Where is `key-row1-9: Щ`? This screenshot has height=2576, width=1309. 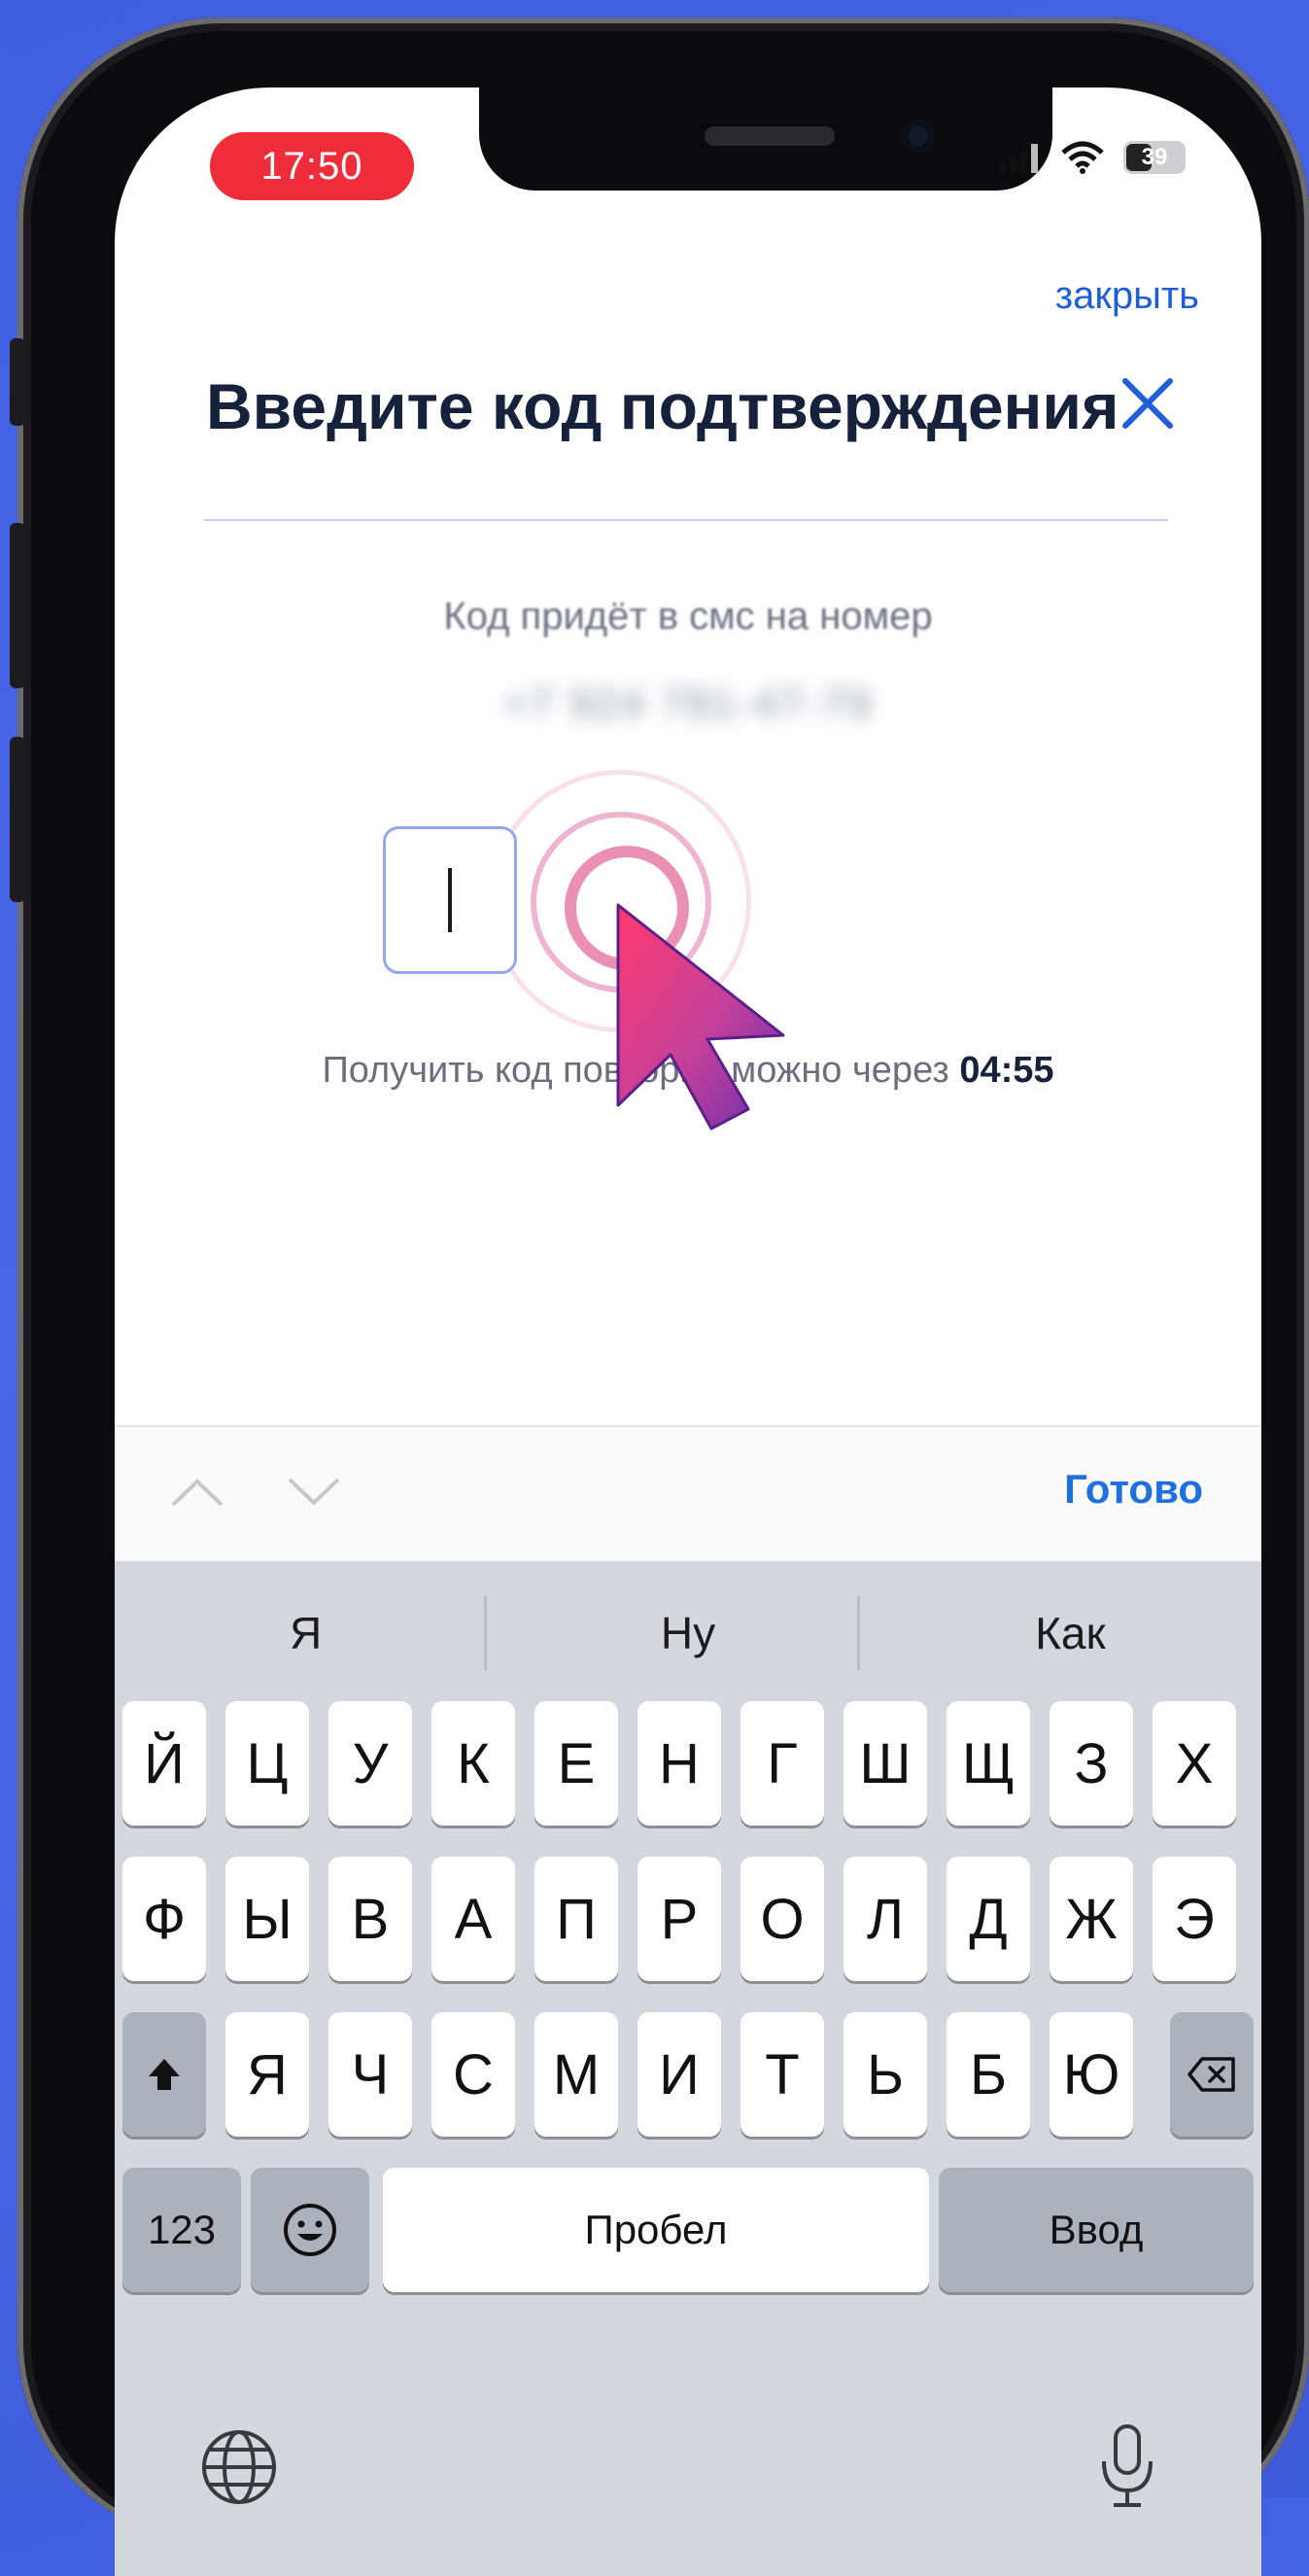 key-row1-9: Щ is located at coordinates (988, 1764).